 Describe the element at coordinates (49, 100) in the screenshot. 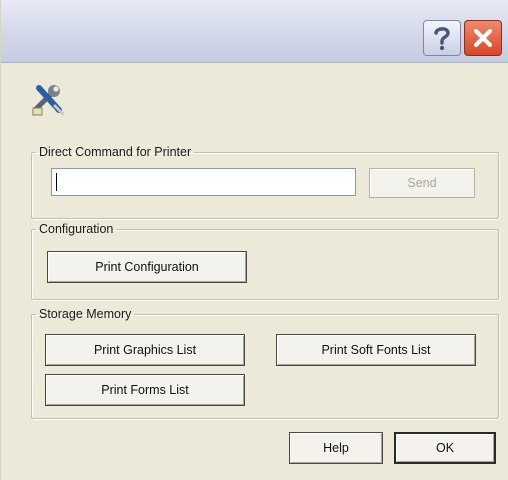

I see `printer-tools-icon` at that location.